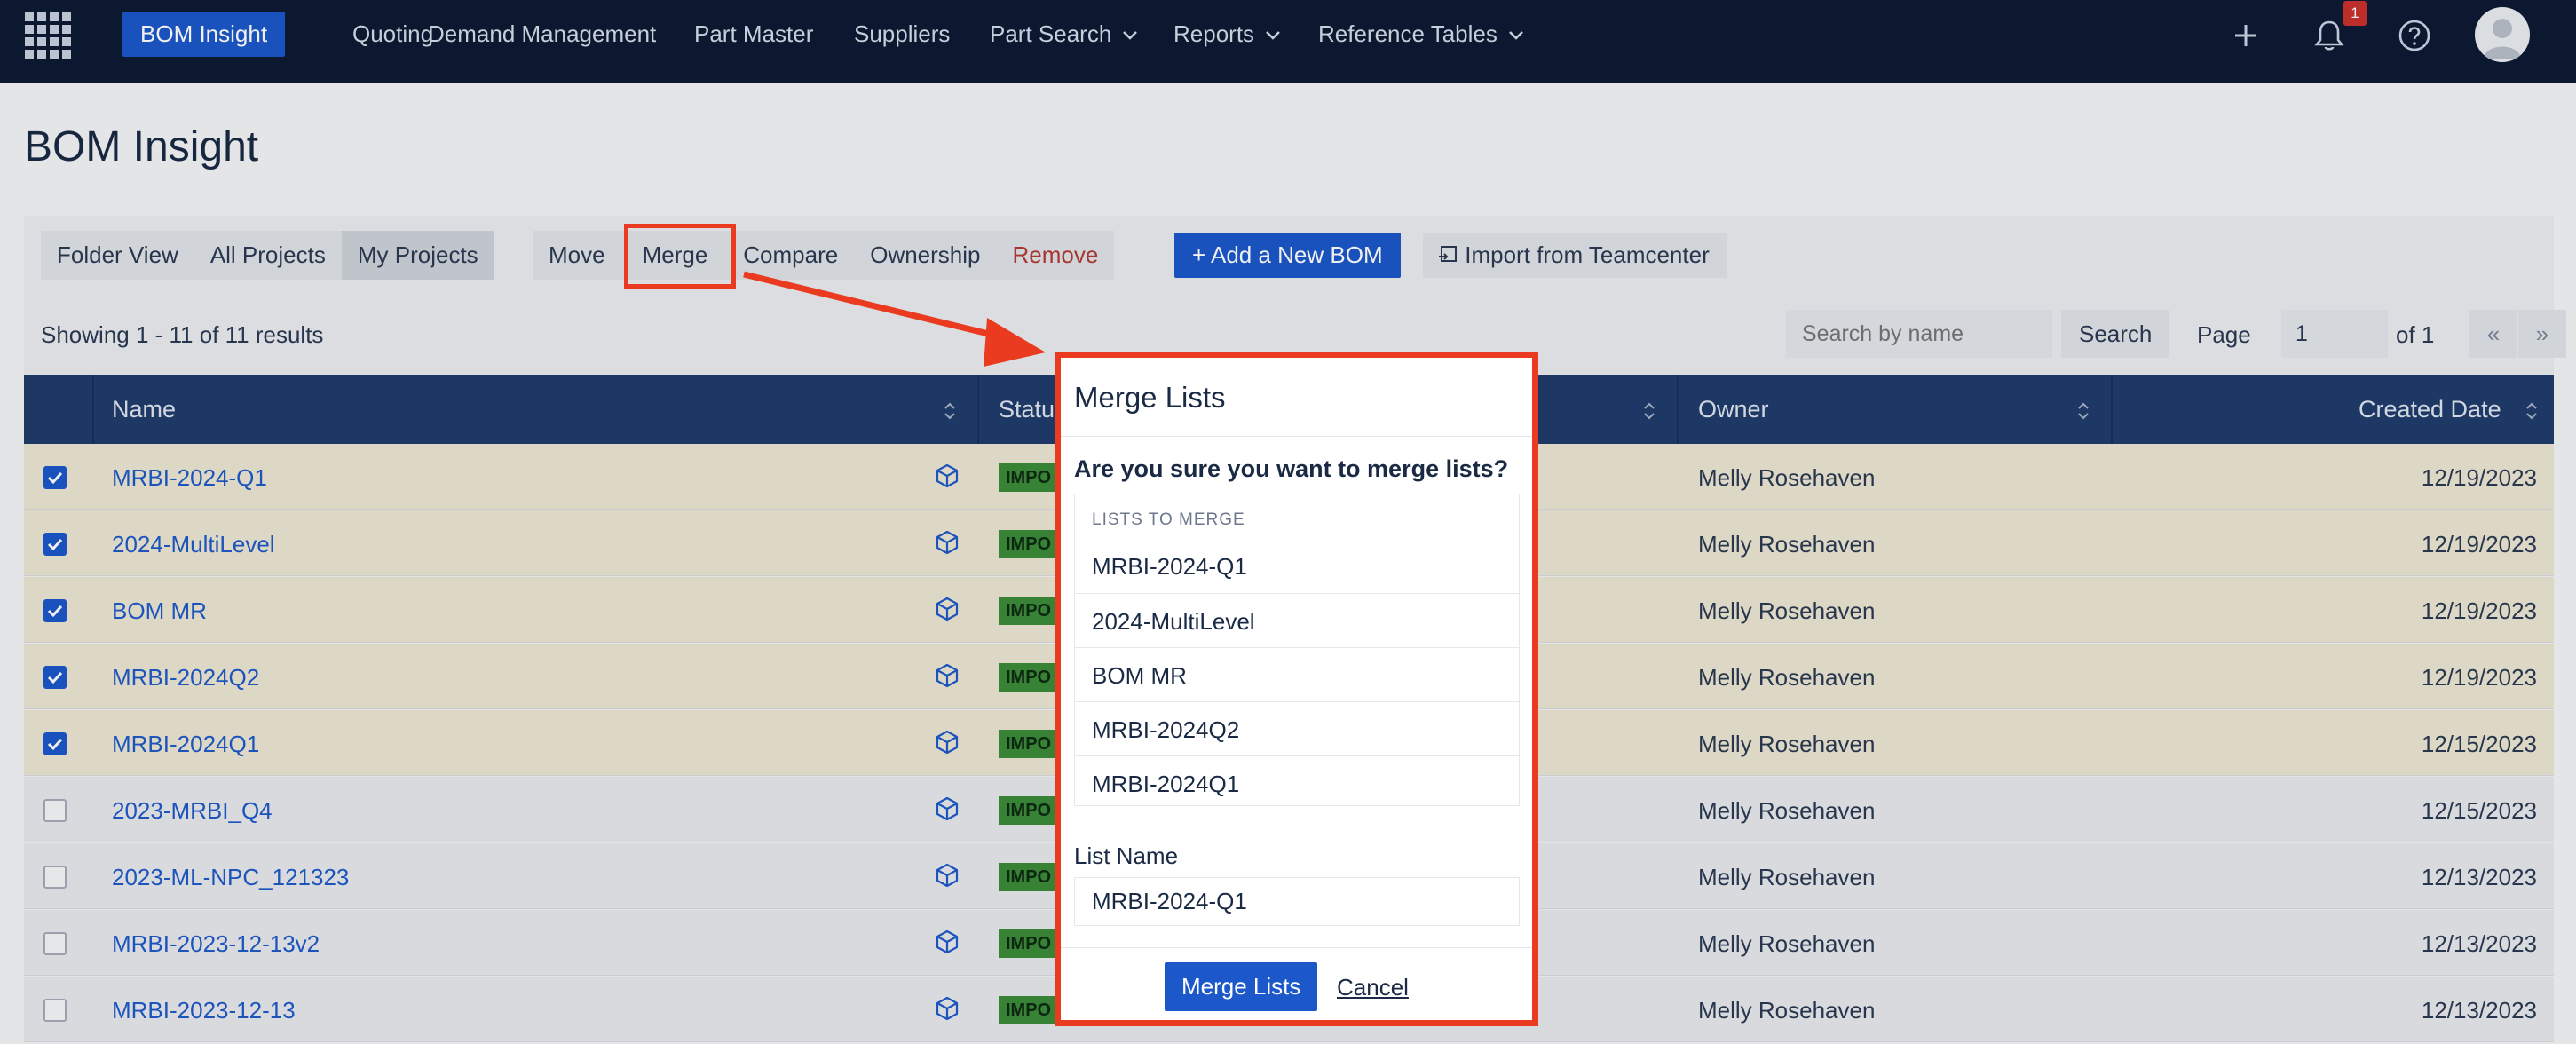  I want to click on bom-name-link: 2024-MultiLevel, so click(193, 544).